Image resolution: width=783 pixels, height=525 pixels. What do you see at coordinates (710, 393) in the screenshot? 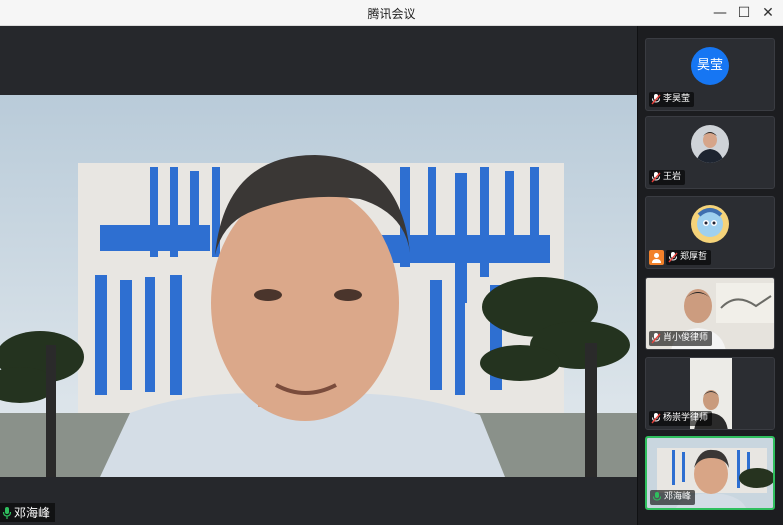
I see `participant-tile: 杨崇学律师` at bounding box center [710, 393].